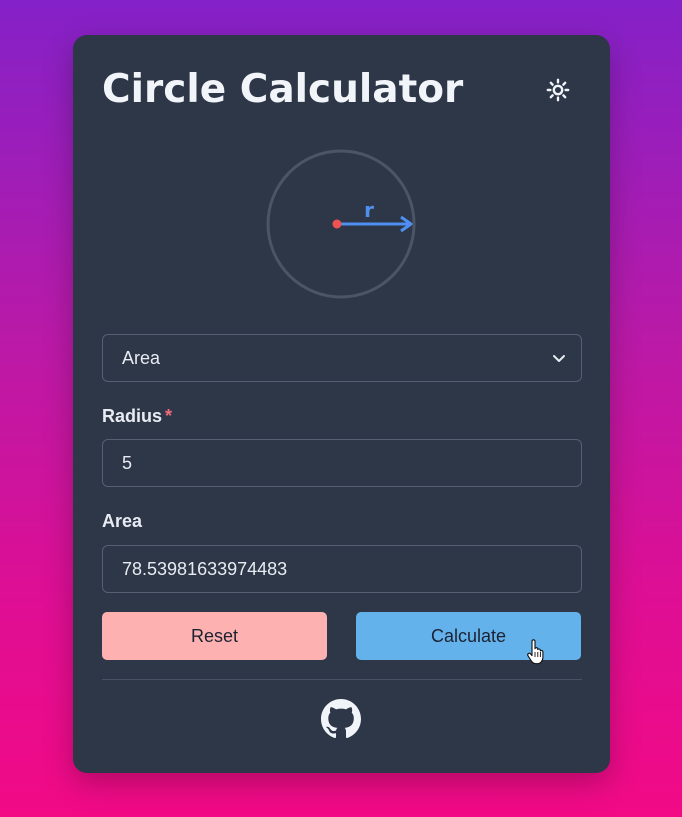 Image resolution: width=682 pixels, height=817 pixels. What do you see at coordinates (342, 463) in the screenshot?
I see `radius-input: 5` at bounding box center [342, 463].